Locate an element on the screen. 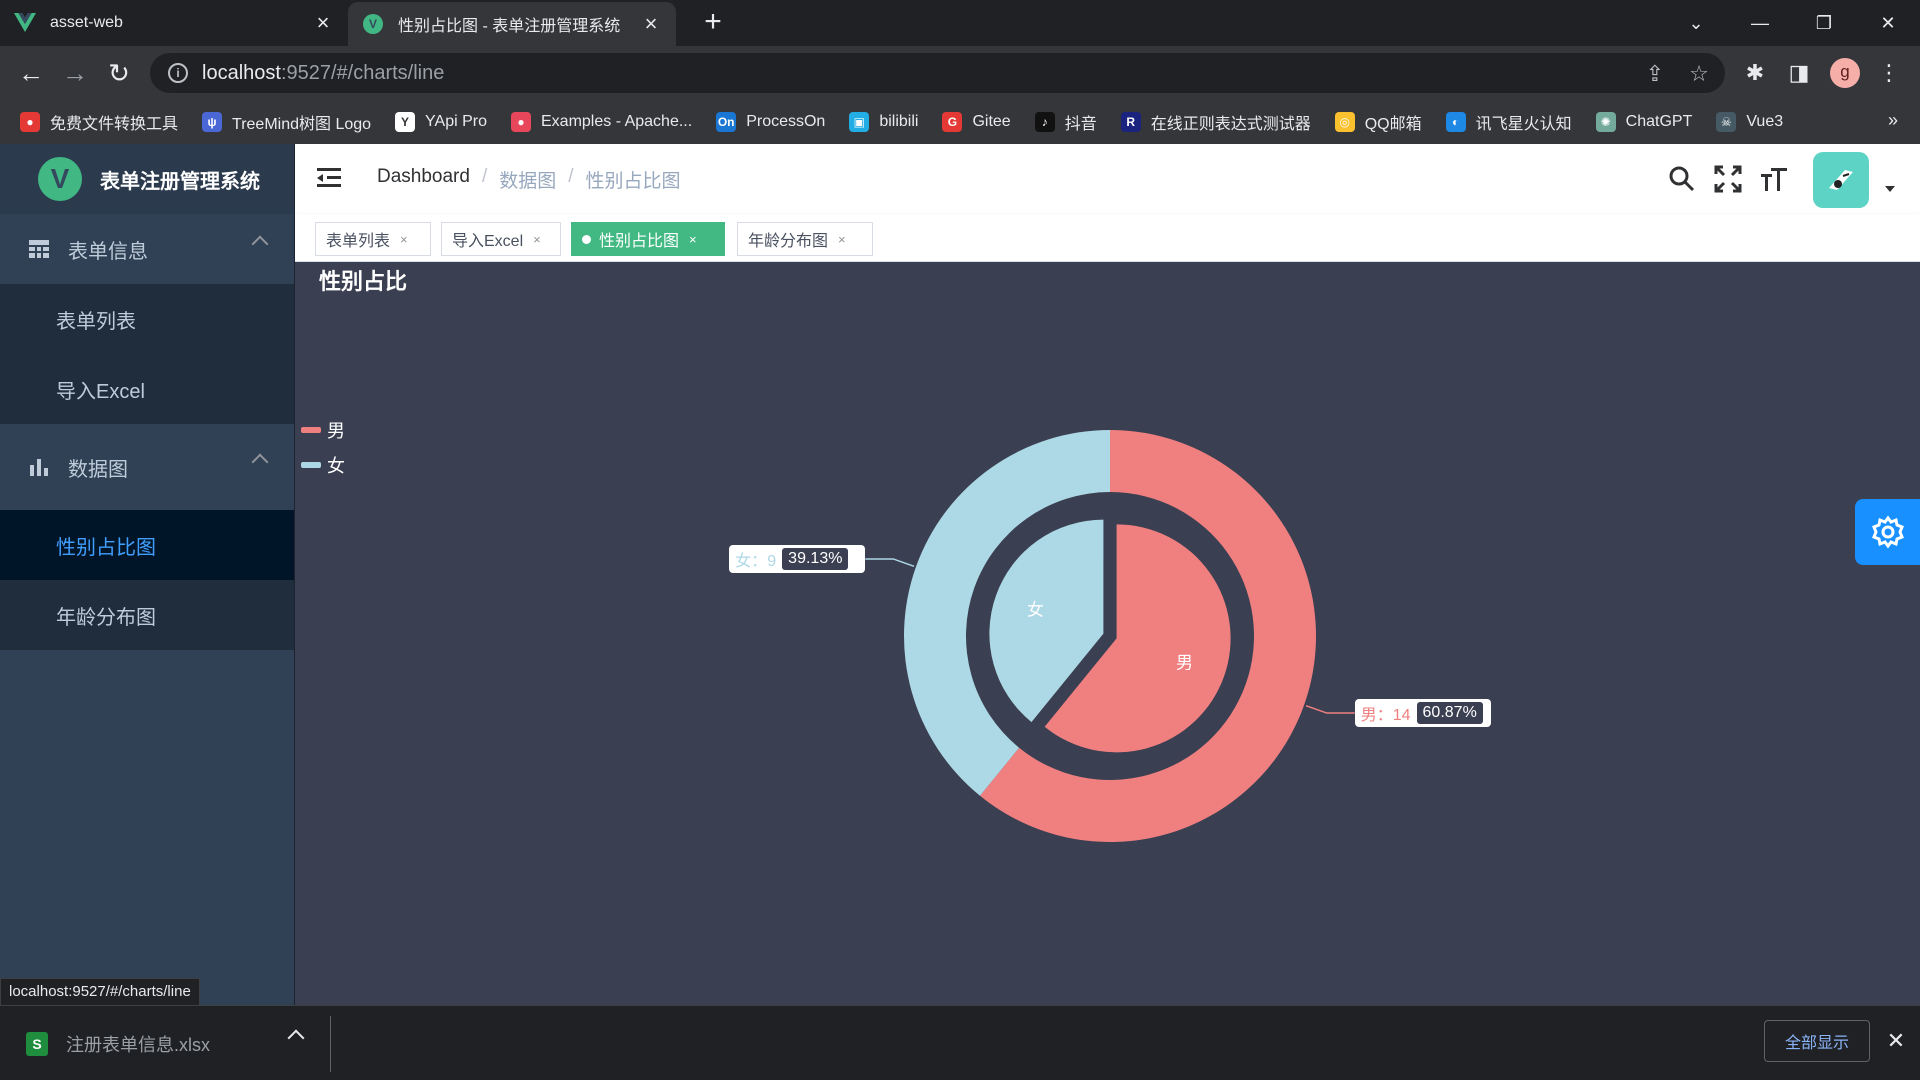 This screenshot has width=1920, height=1080. browser-tab-title: asset-web is located at coordinates (86, 22).